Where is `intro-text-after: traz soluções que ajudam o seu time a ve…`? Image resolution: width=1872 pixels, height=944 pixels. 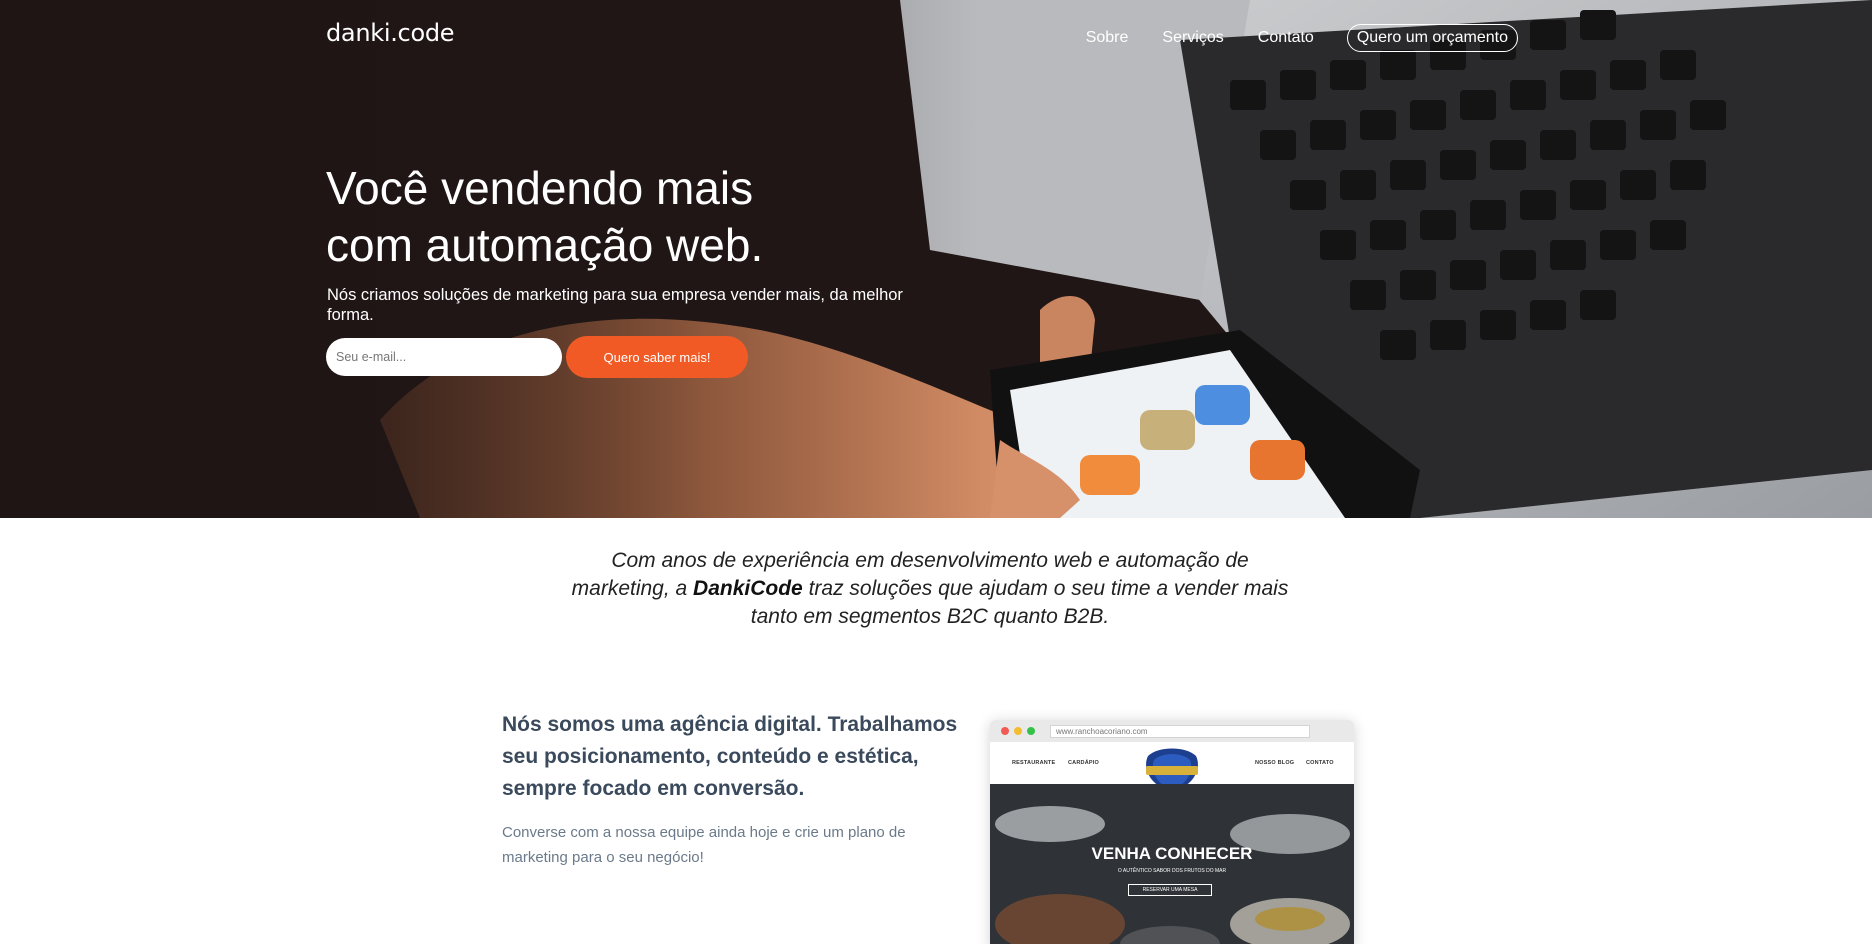
intro-text-after: traz soluções que ajudam o seu time a ve… is located at coordinates (1019, 602).